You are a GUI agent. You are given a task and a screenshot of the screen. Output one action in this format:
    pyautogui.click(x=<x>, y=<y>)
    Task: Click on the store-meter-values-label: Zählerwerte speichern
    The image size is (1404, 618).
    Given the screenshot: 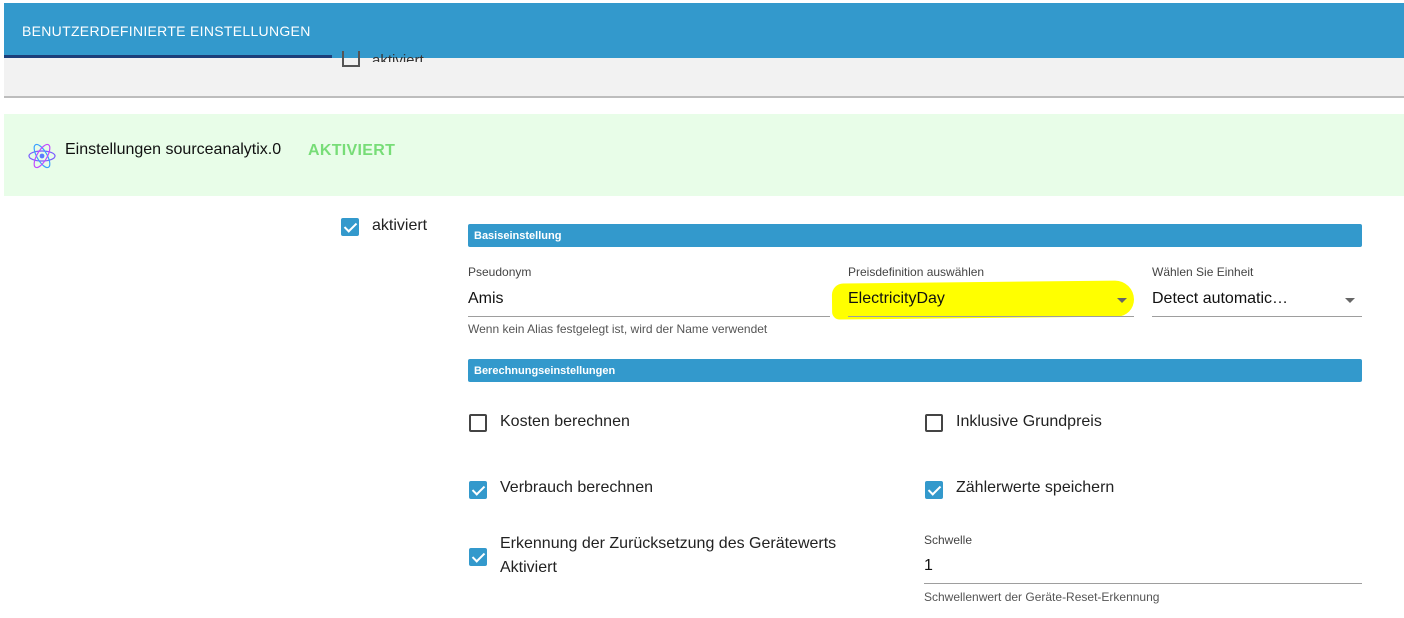 What is the action you would take?
    pyautogui.click(x=1035, y=487)
    